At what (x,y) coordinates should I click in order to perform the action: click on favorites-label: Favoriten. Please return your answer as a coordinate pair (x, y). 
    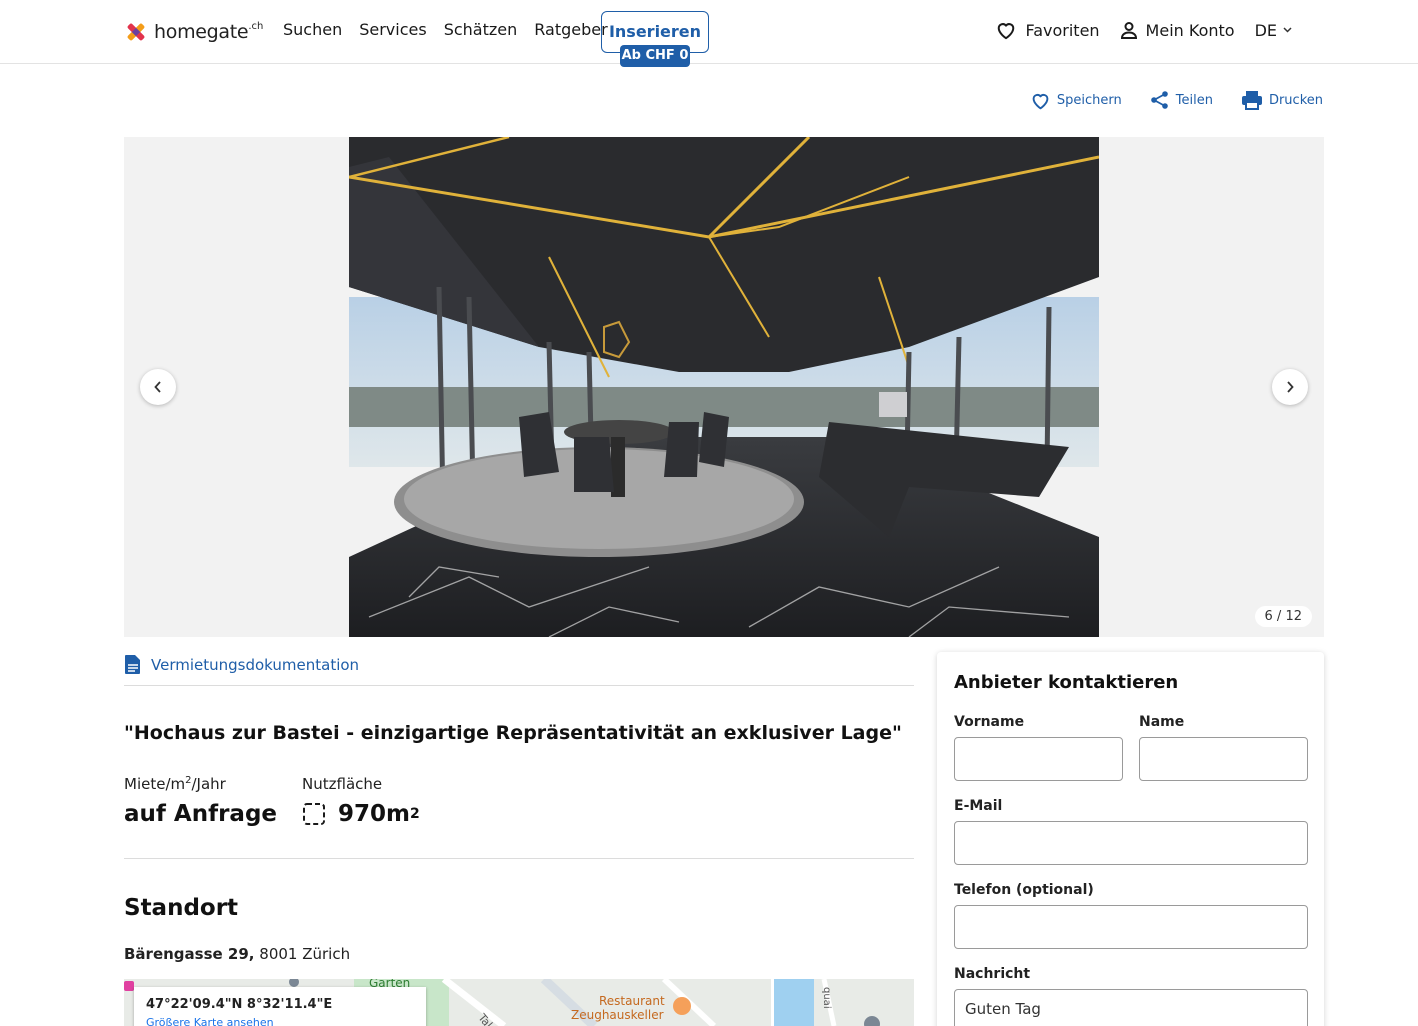
    Looking at the image, I should click on (1062, 30).